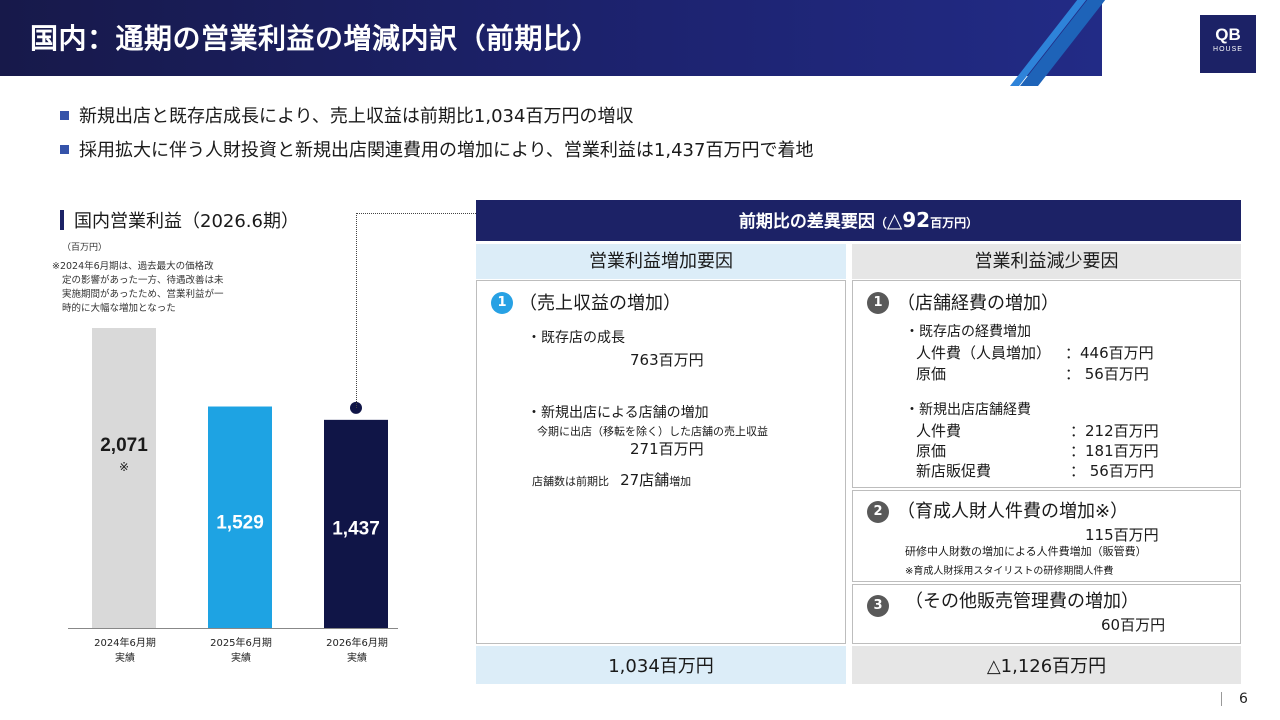 Image resolution: width=1280 pixels, height=720 pixels. Describe the element at coordinates (576, 338) in the screenshot. I see `factor-item-label: ・既存店の成長` at that location.